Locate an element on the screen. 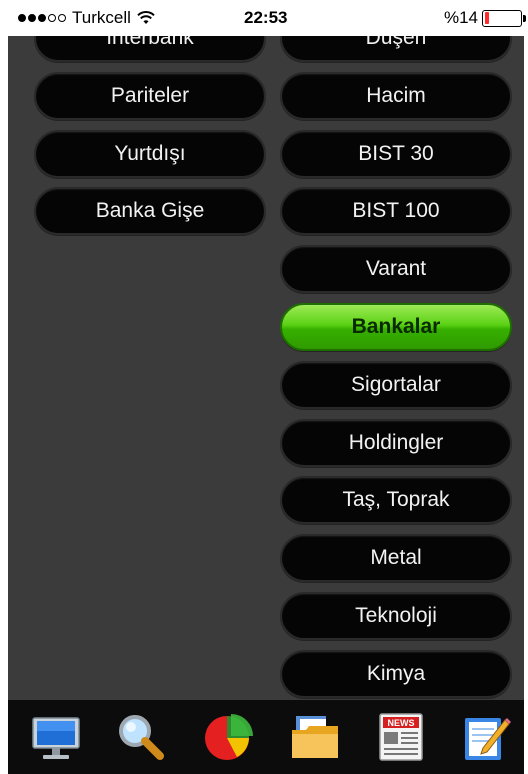 The image size is (528, 774). tab-pie-chart is located at coordinates (228, 737).